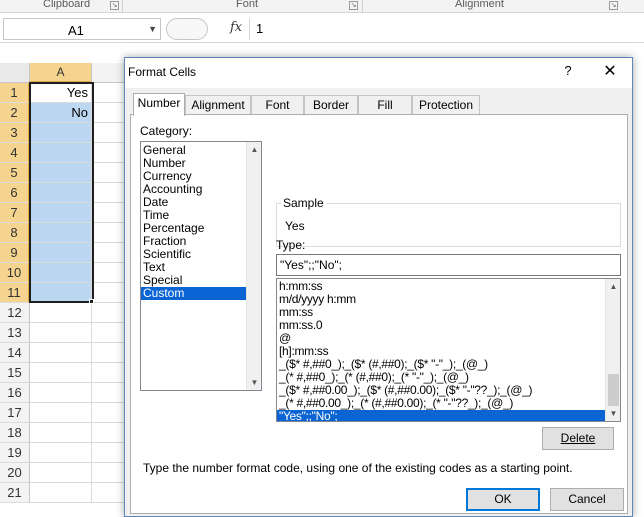 Image resolution: width=644 pixels, height=517 pixels. Describe the element at coordinates (295, 226) in the screenshot. I see `sample-value: Yes` at that location.